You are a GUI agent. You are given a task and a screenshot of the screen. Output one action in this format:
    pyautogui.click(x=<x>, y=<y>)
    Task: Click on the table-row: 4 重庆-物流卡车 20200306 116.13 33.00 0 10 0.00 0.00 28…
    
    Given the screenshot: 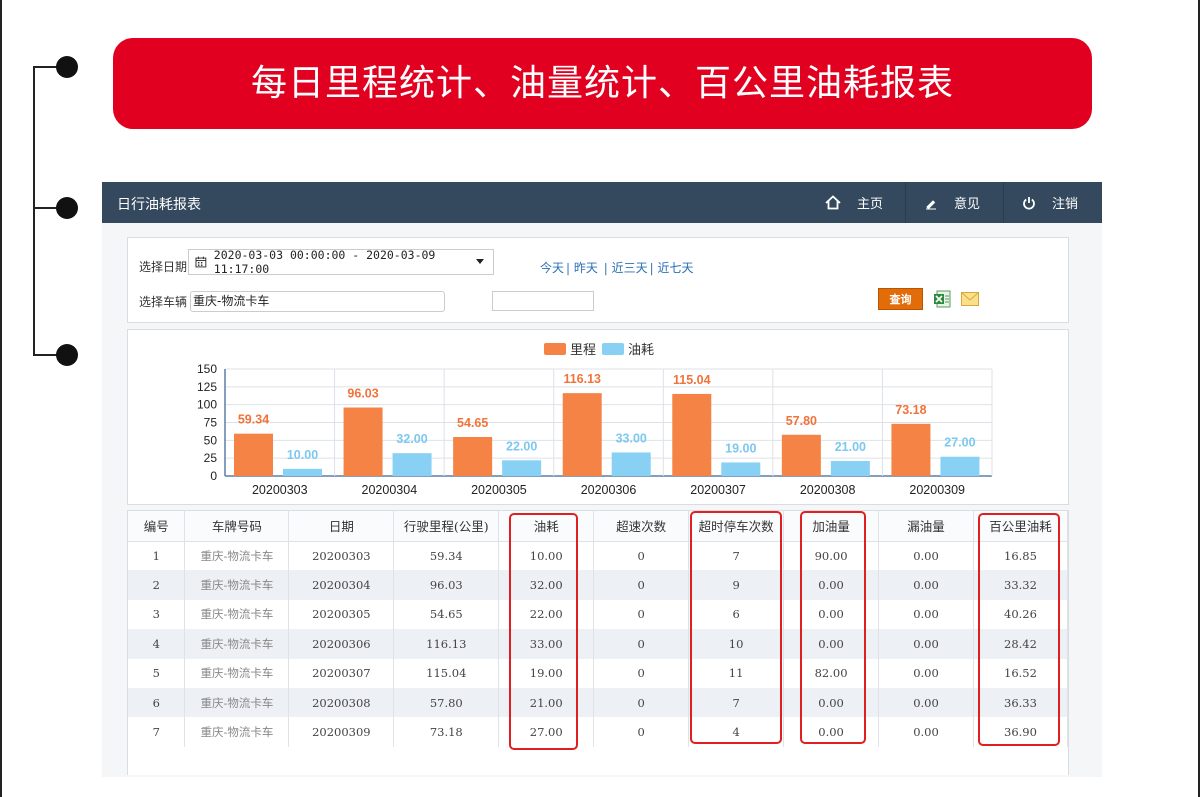 What is the action you would take?
    pyautogui.click(x=598, y=644)
    